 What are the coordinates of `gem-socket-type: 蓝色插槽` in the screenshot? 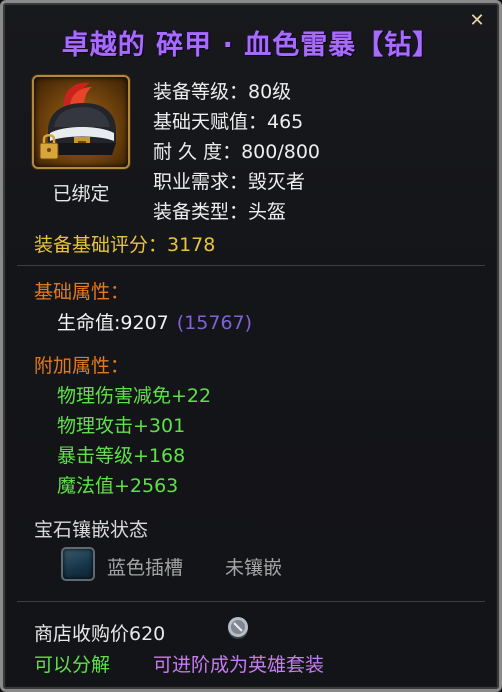 It's located at (145, 568).